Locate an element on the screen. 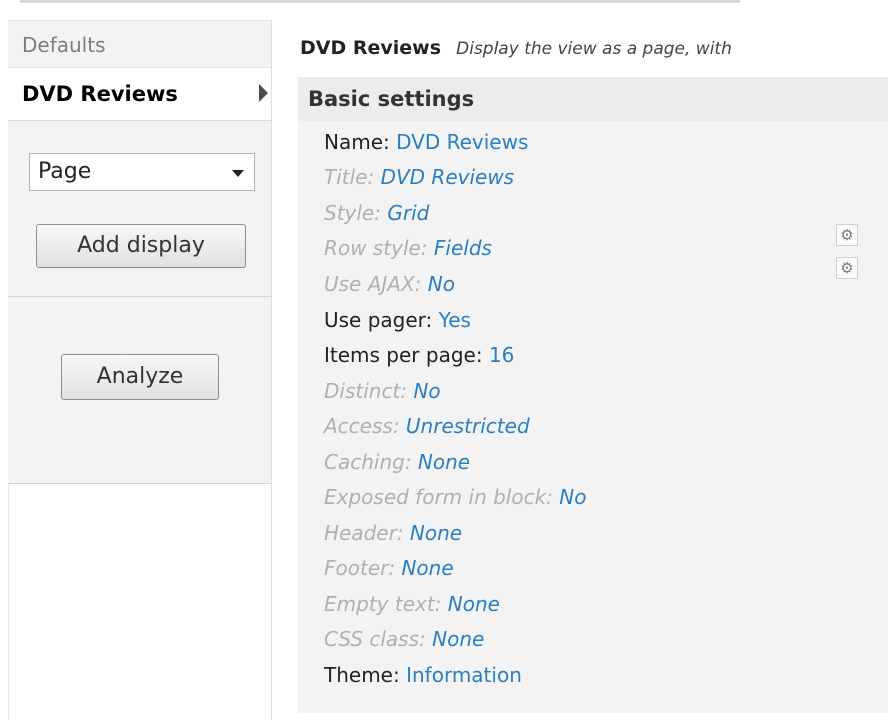  setting-css-class: CSS class: None is located at coordinates (404, 639).